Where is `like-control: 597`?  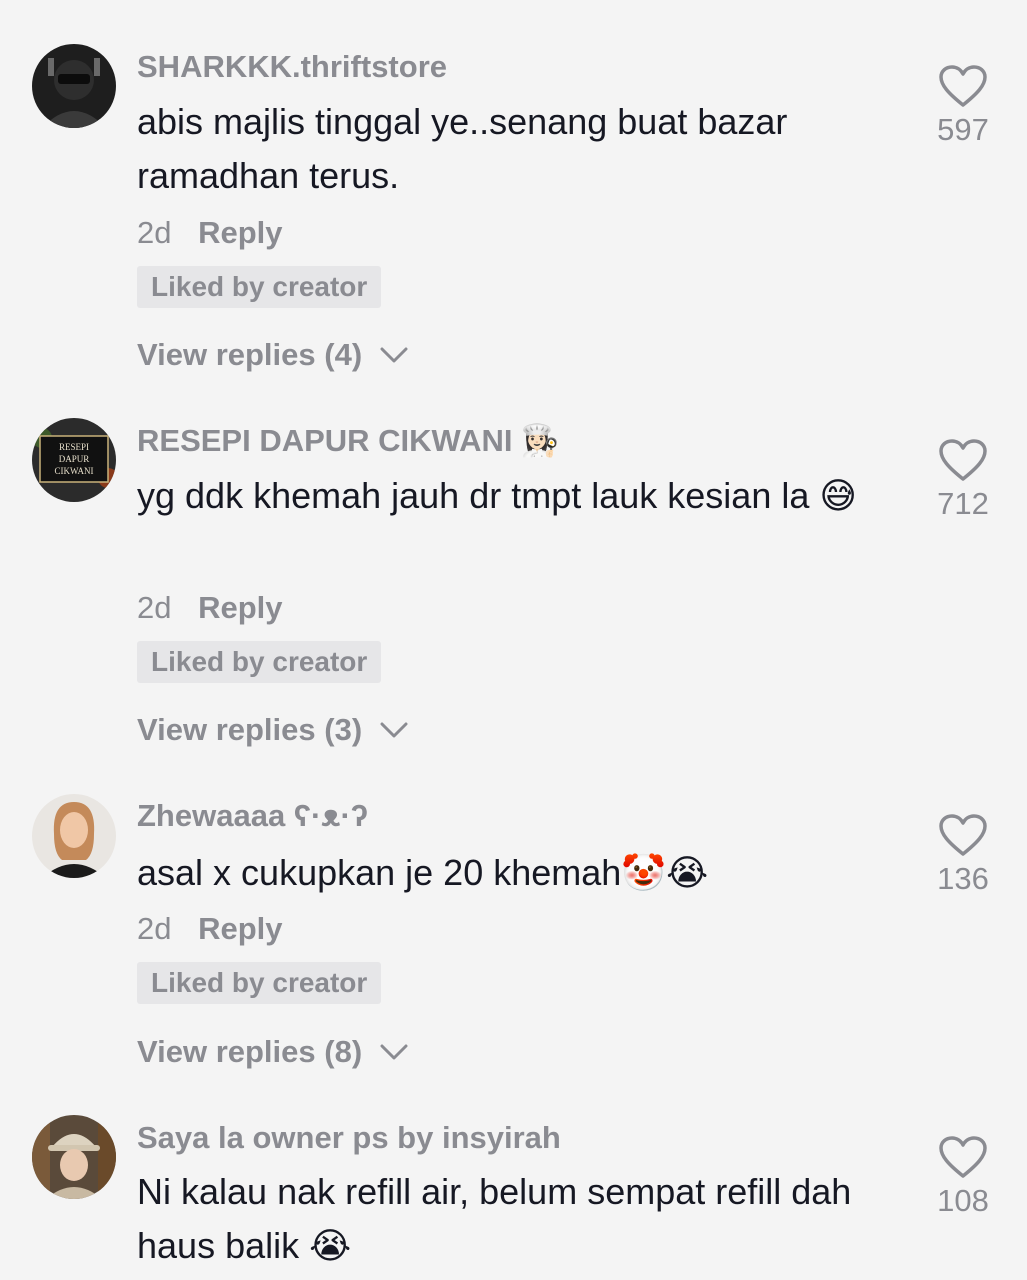 like-control: 597 is located at coordinates (963, 107).